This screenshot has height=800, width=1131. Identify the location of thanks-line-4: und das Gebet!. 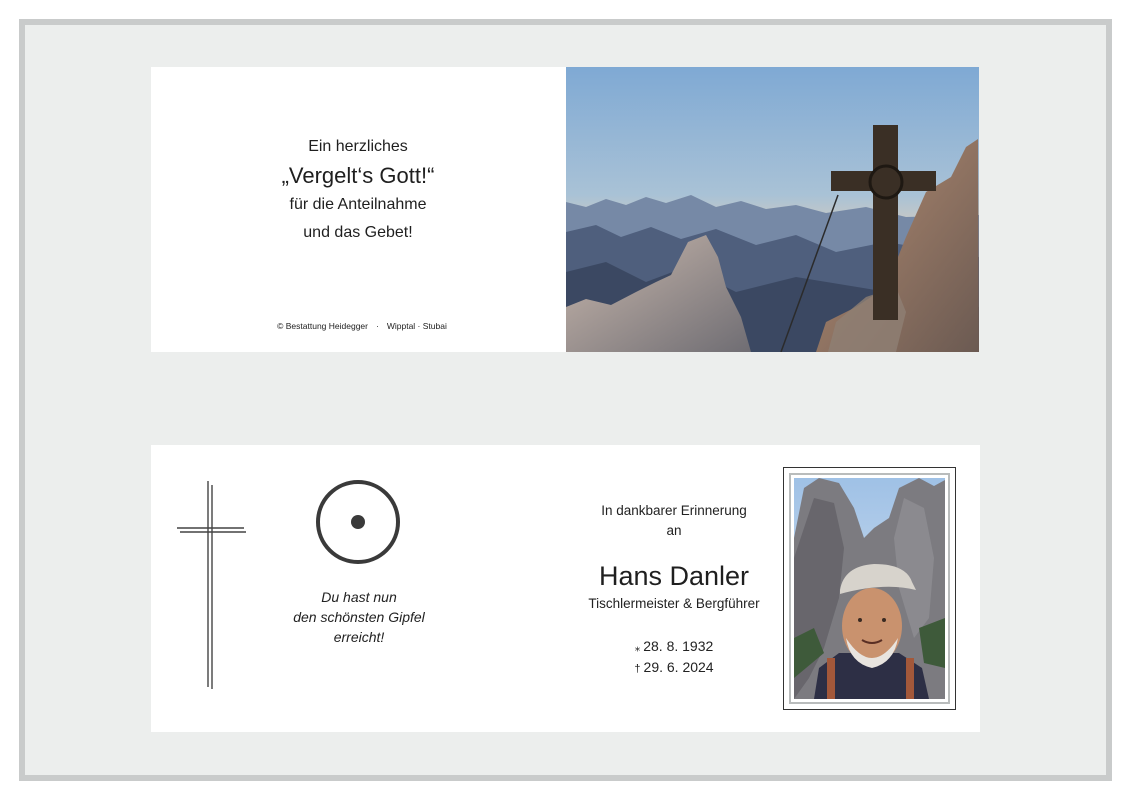
(358, 232).